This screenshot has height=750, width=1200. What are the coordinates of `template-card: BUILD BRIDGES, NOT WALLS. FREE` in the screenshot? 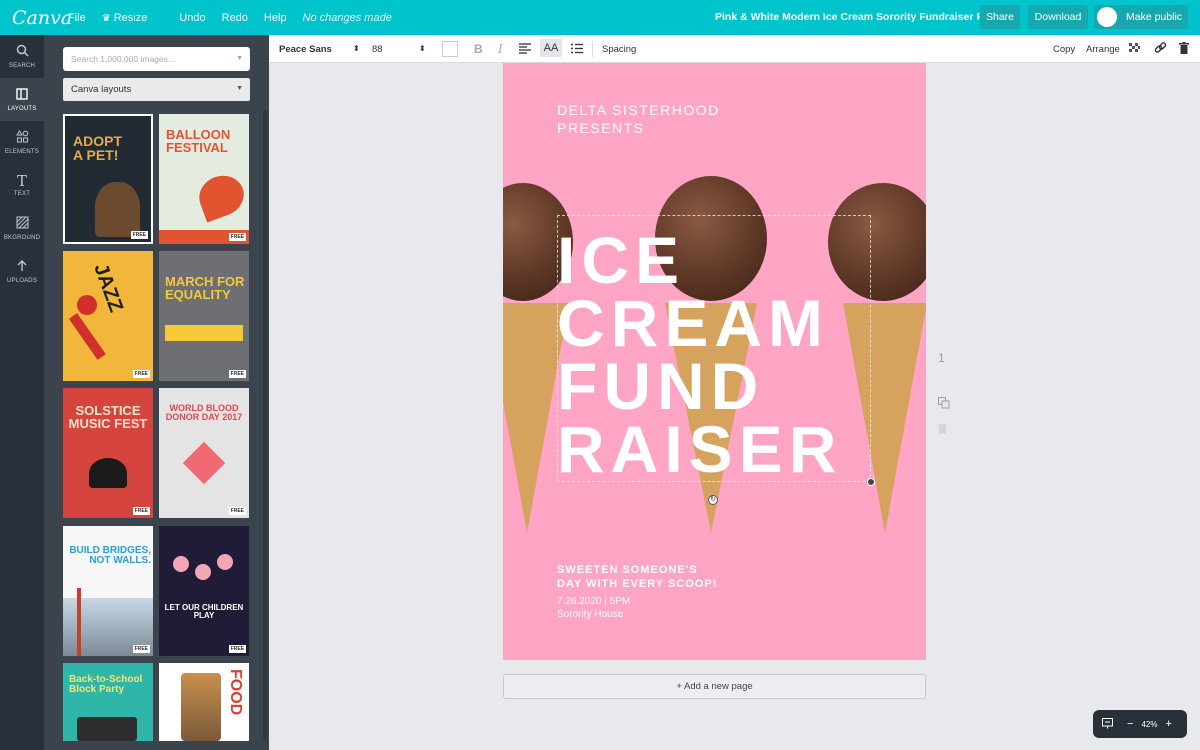 It's located at (108, 591).